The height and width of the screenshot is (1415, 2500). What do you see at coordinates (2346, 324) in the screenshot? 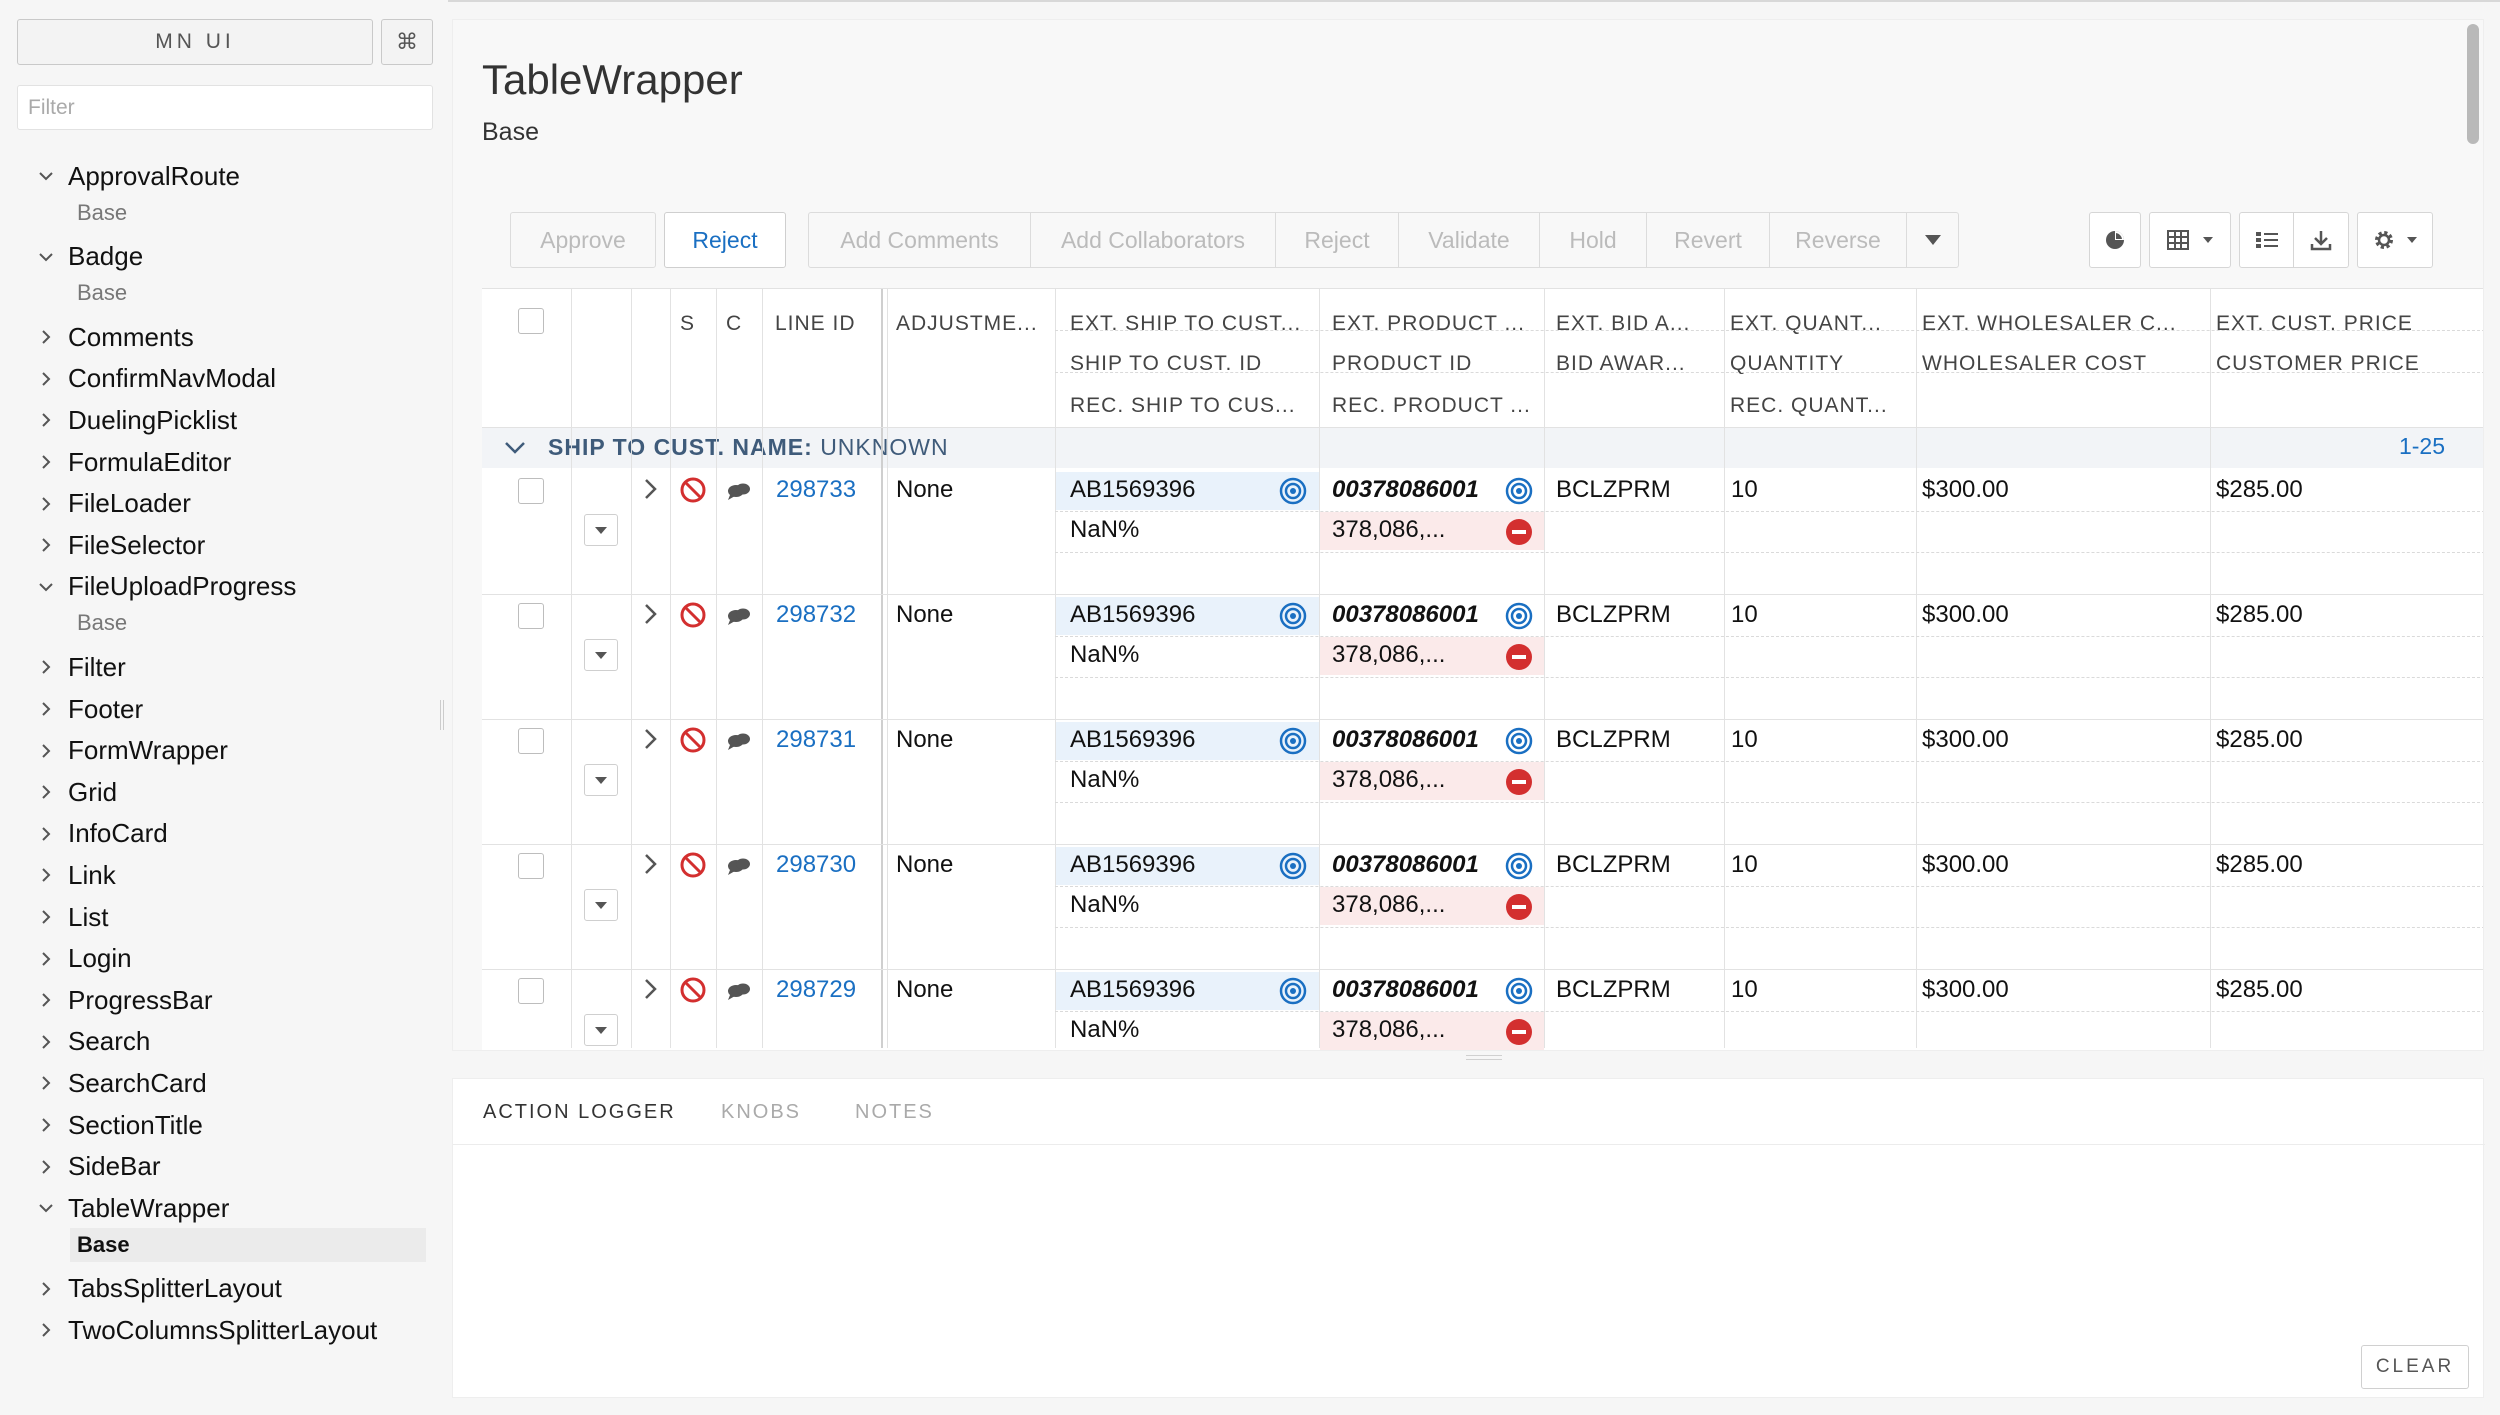
I see `column-header-ext-cust-price: EXT. CUST. PRICE` at bounding box center [2346, 324].